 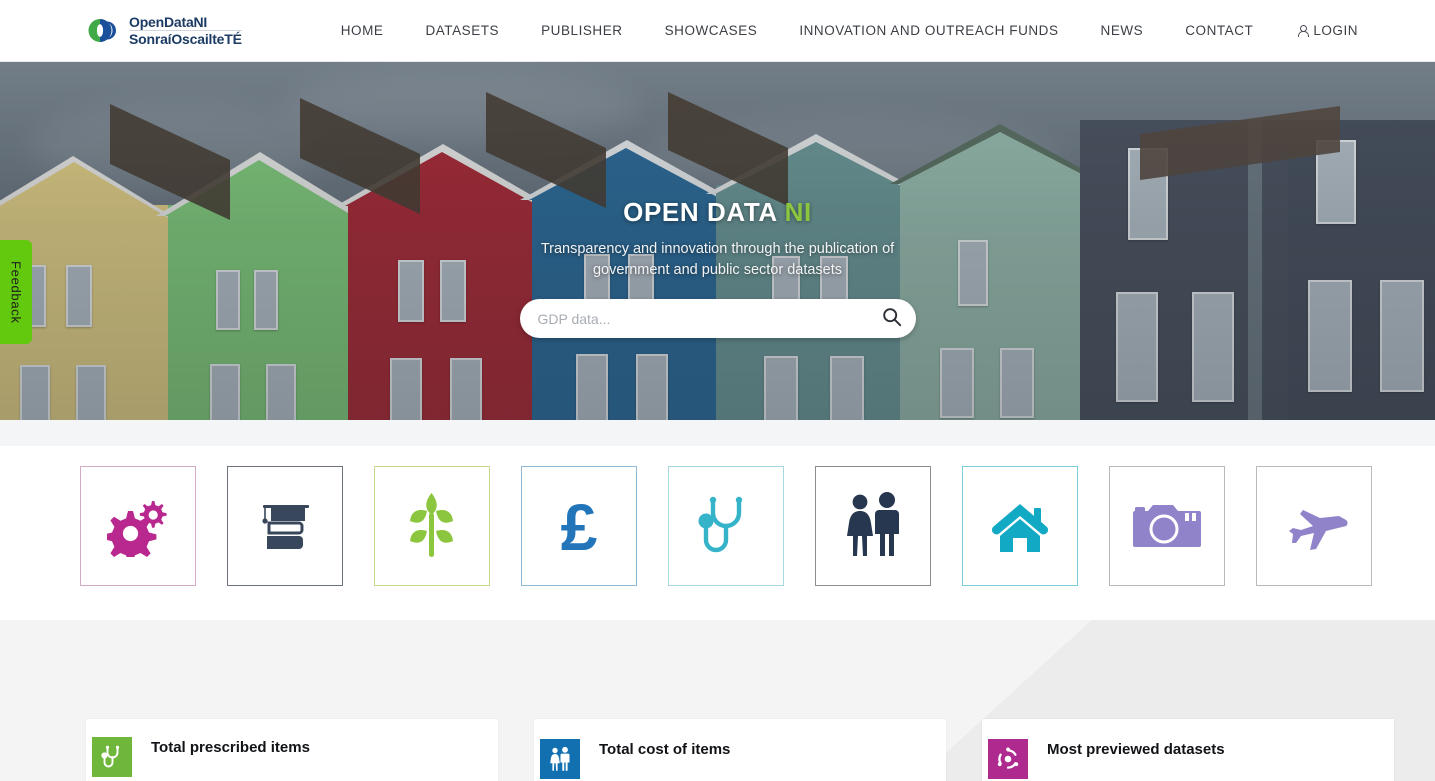 I want to click on logo-line-2: SonraíOscailteTÉ, so click(x=185, y=38).